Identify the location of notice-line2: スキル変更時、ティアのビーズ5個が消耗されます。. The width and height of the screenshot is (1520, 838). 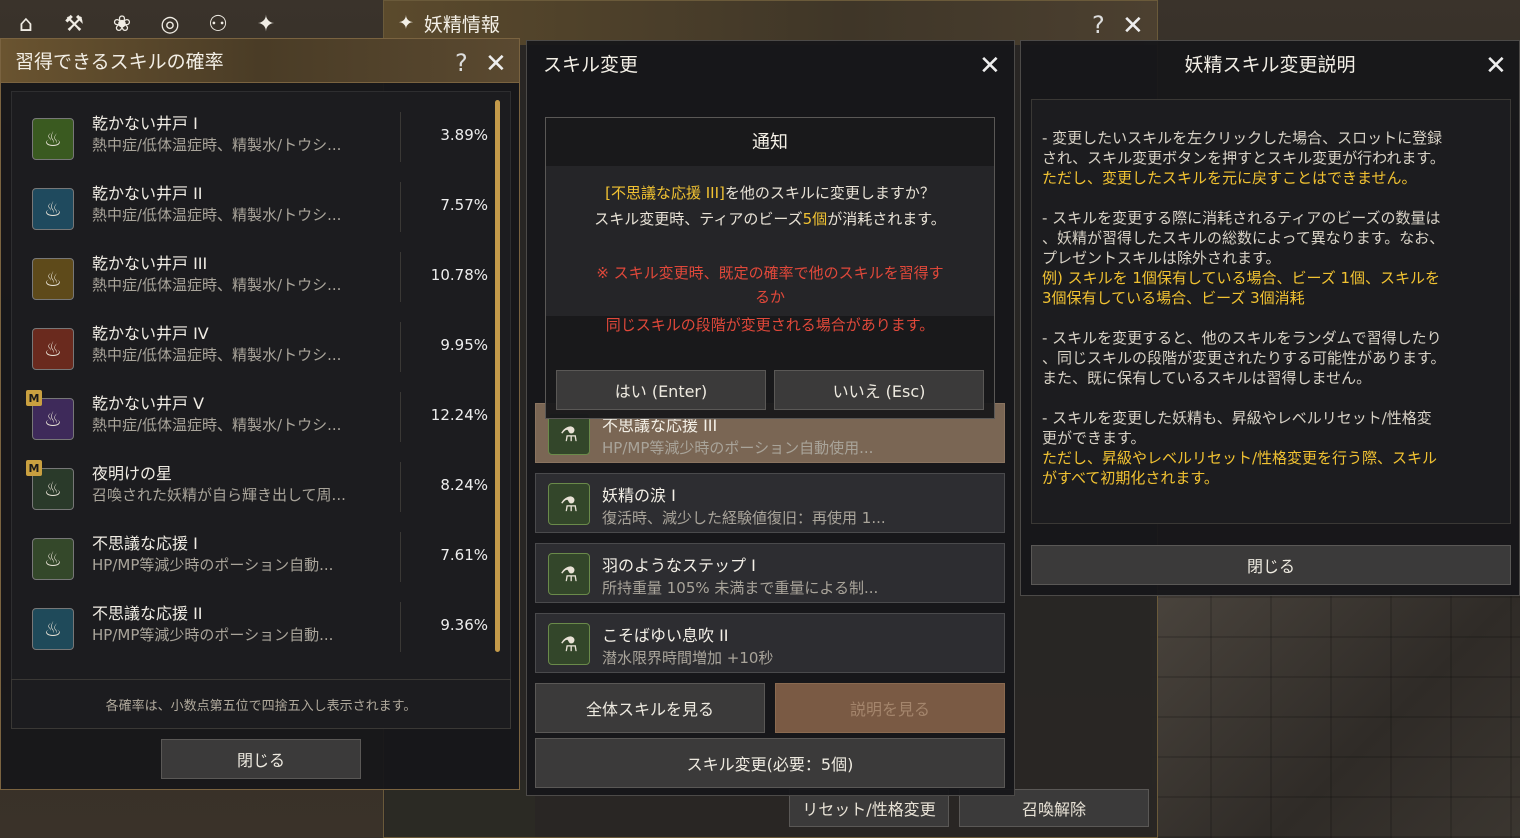
(770, 218).